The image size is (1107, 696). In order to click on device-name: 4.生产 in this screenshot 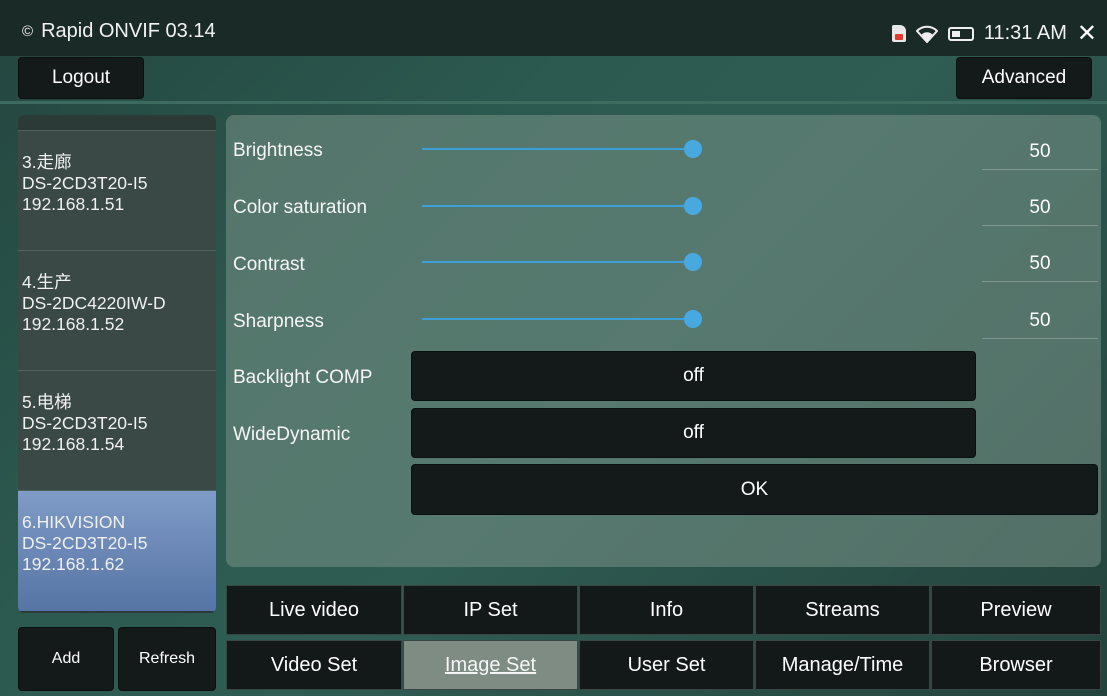, I will do `click(47, 282)`.